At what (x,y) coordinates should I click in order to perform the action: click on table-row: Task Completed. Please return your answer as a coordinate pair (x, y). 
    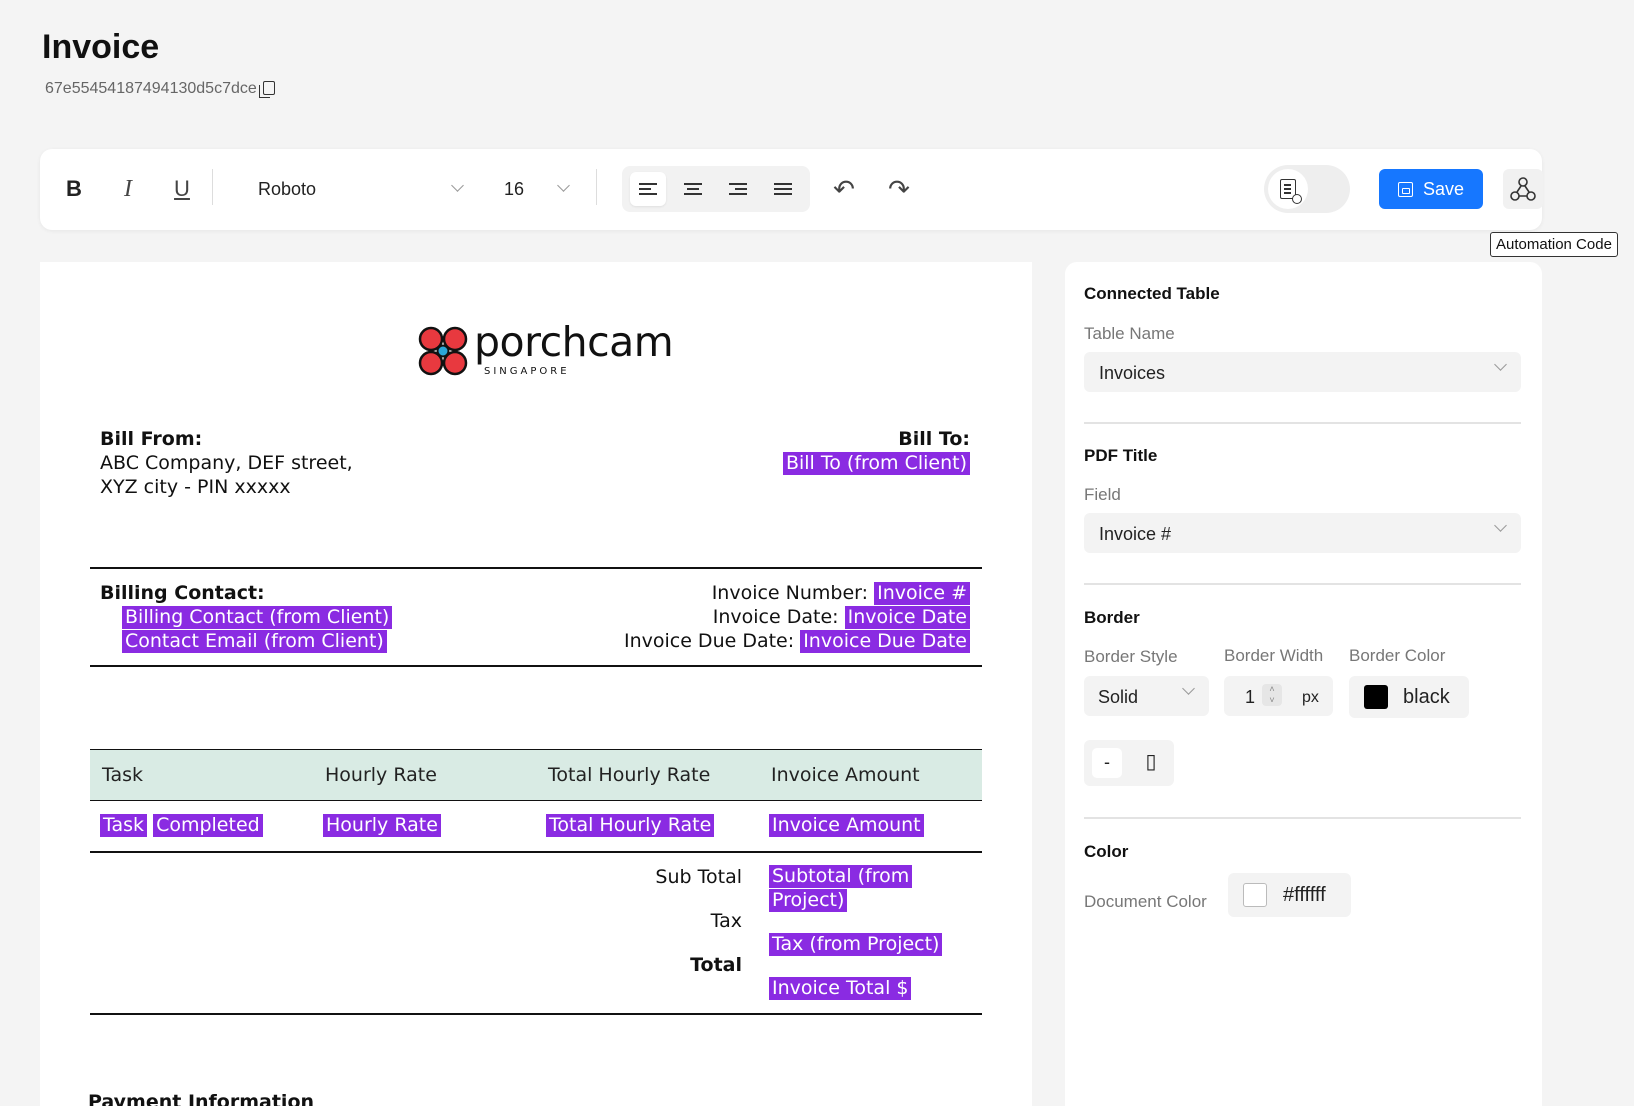
    Looking at the image, I should click on (181, 825).